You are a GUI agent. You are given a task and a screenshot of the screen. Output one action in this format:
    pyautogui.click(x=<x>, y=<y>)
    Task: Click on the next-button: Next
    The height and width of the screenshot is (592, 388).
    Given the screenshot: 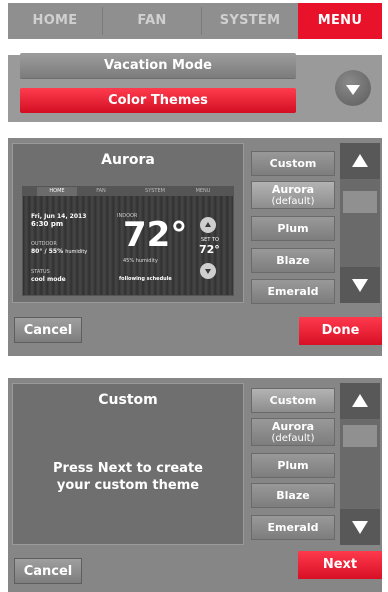 What is the action you would take?
    pyautogui.click(x=340, y=565)
    